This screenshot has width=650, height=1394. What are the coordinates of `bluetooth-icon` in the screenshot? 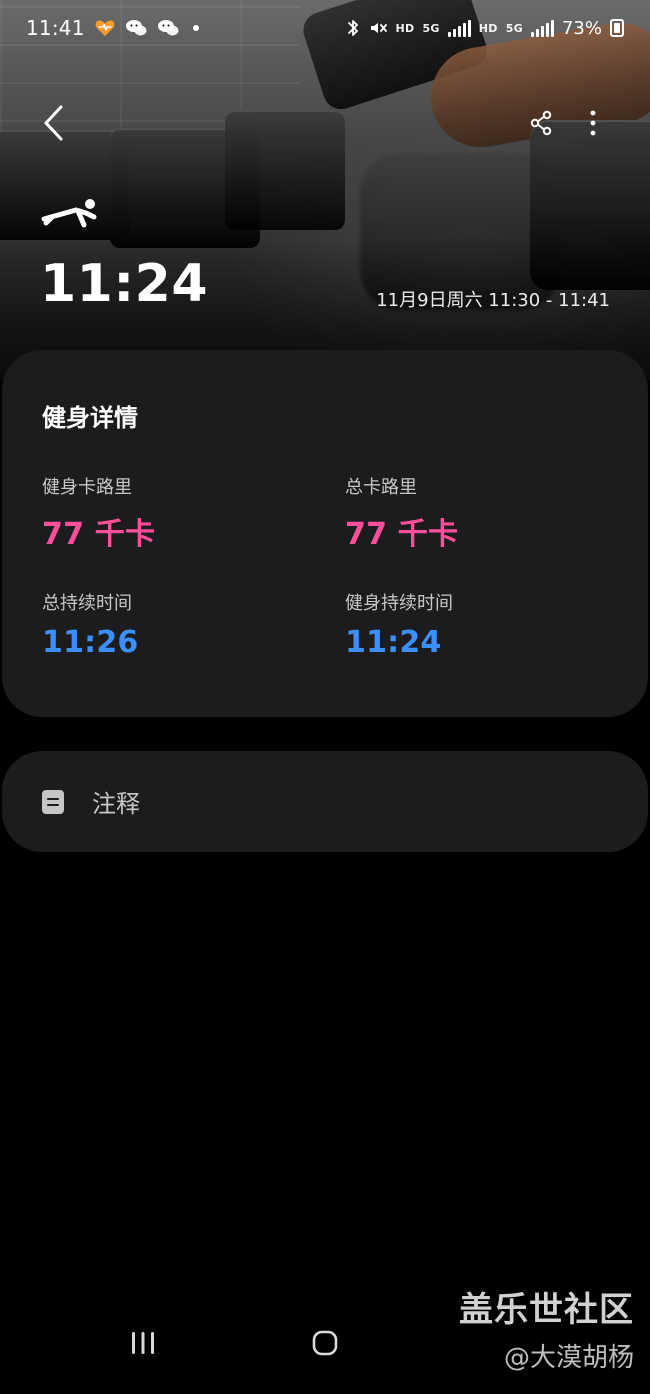 It's located at (353, 28).